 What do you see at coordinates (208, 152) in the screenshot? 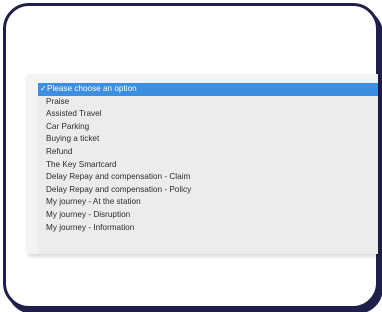
I see `option-refund: Refund` at bounding box center [208, 152].